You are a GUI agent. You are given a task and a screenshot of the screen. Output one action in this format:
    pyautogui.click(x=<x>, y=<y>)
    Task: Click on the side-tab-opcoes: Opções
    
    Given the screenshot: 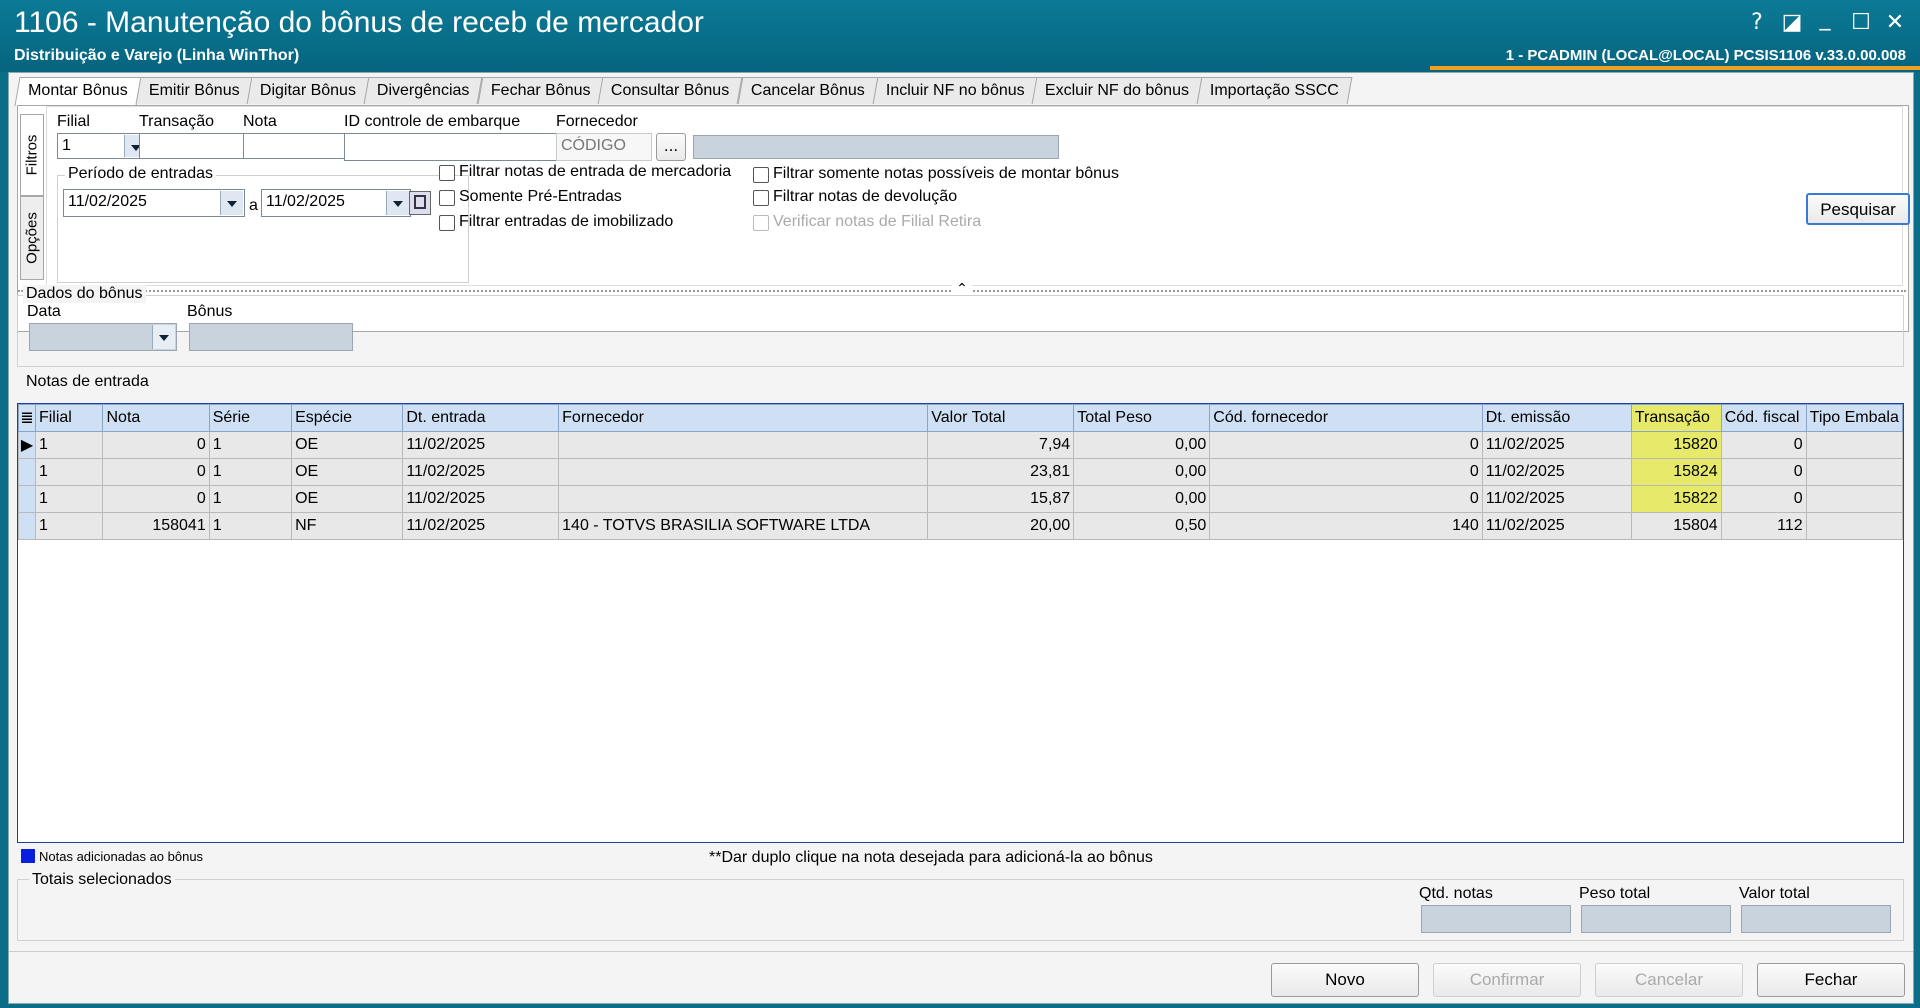 What is the action you would take?
    pyautogui.click(x=32, y=238)
    